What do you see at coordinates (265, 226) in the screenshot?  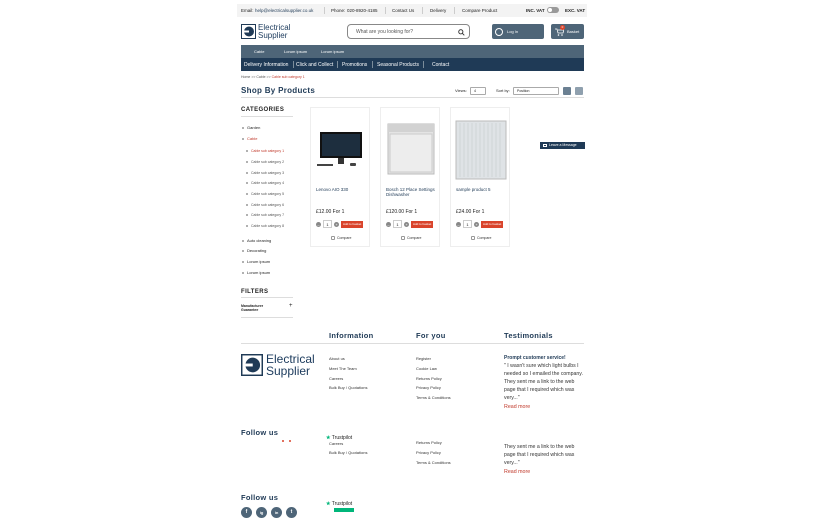 I see `subcategory-item: Cable sub category 8` at bounding box center [265, 226].